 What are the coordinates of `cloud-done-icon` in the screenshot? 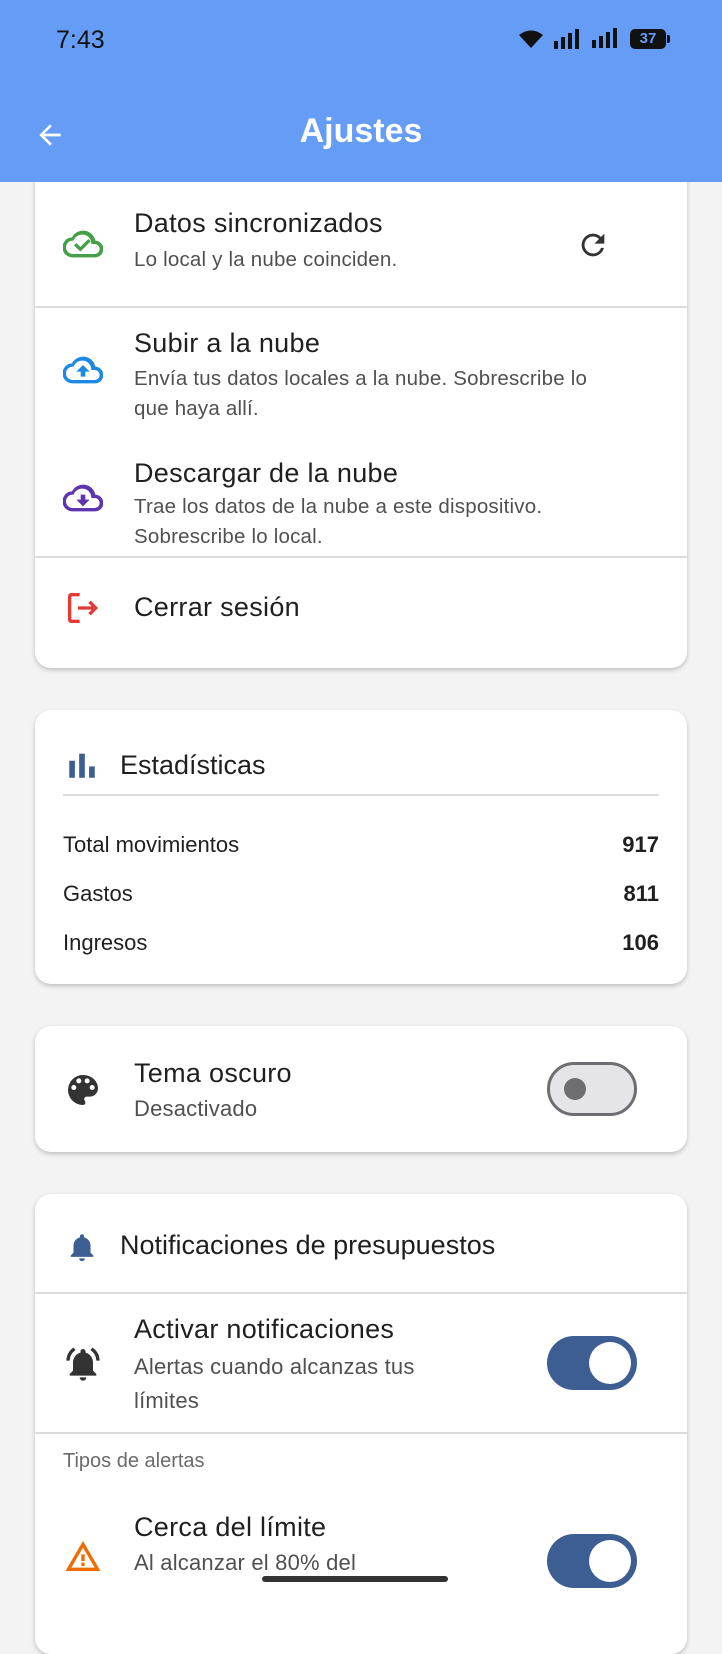 It's located at (83, 244).